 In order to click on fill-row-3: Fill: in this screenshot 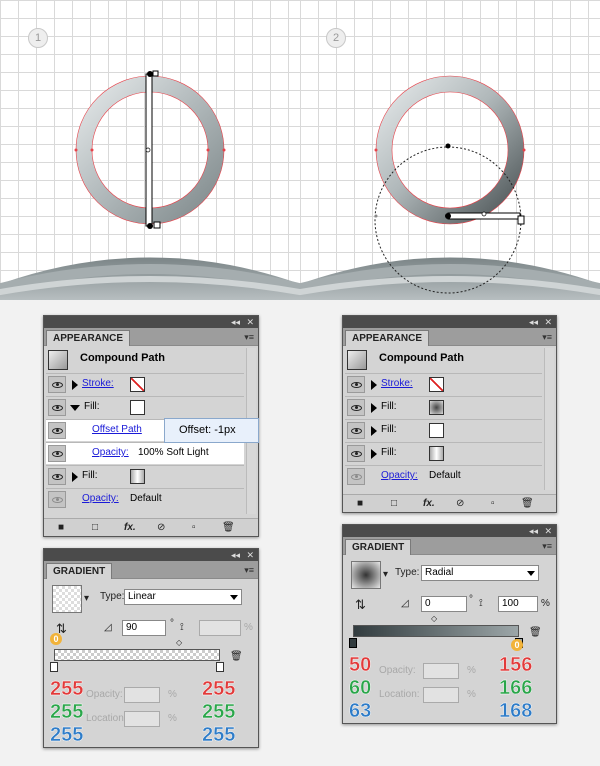, I will do `click(443, 453)`.